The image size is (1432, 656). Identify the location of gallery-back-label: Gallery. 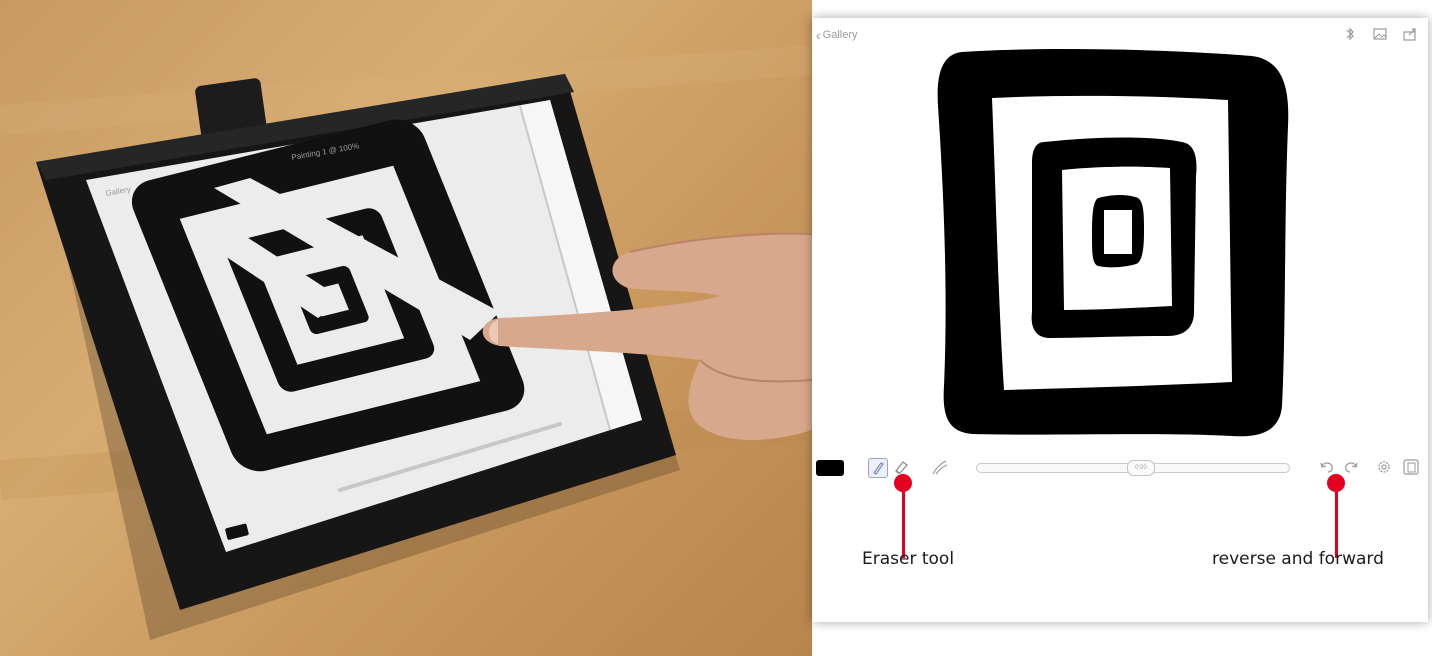
(840, 35).